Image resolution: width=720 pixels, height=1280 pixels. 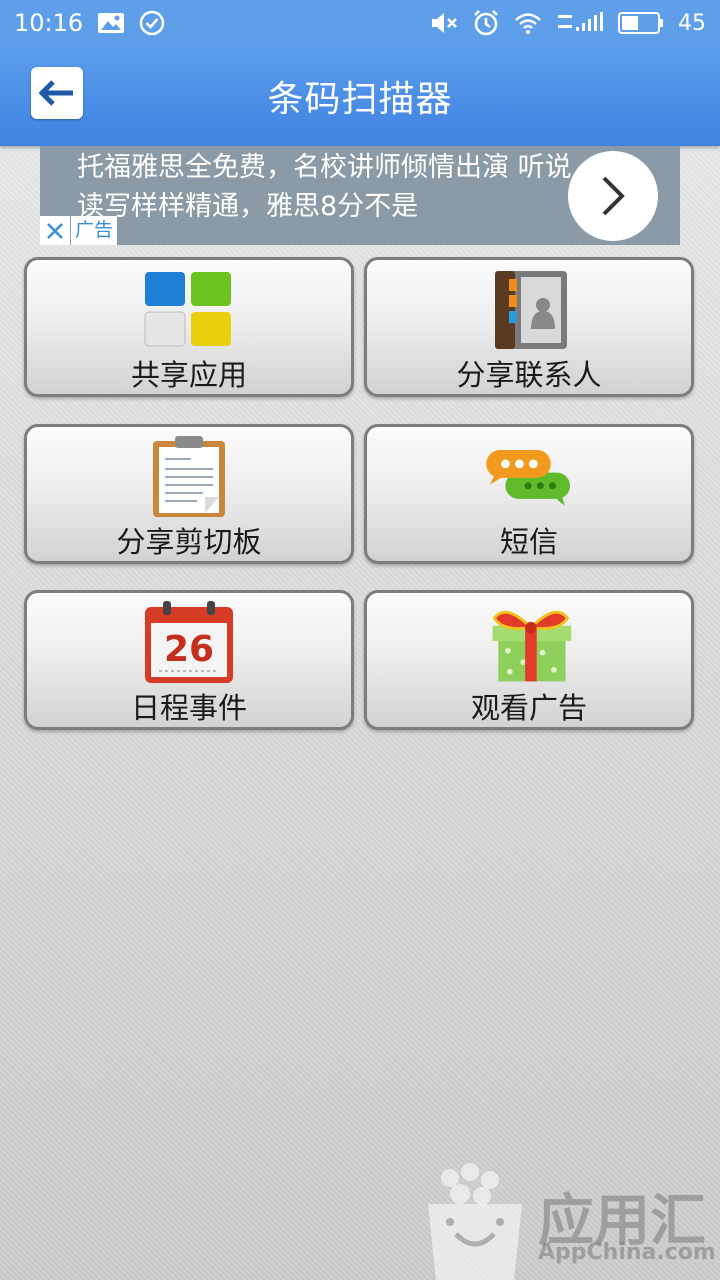 I want to click on shopping-bag-icon, so click(x=475, y=1221).